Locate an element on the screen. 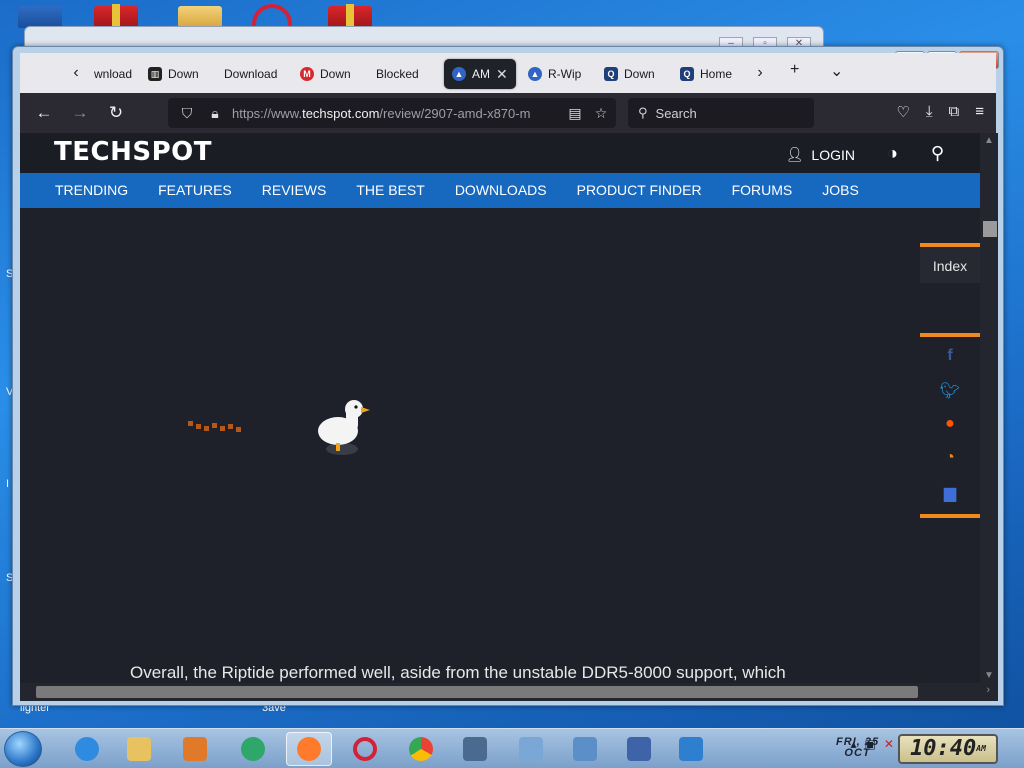 The width and height of the screenshot is (1024, 768). horizontal-scrollbar: › is located at coordinates (509, 692).